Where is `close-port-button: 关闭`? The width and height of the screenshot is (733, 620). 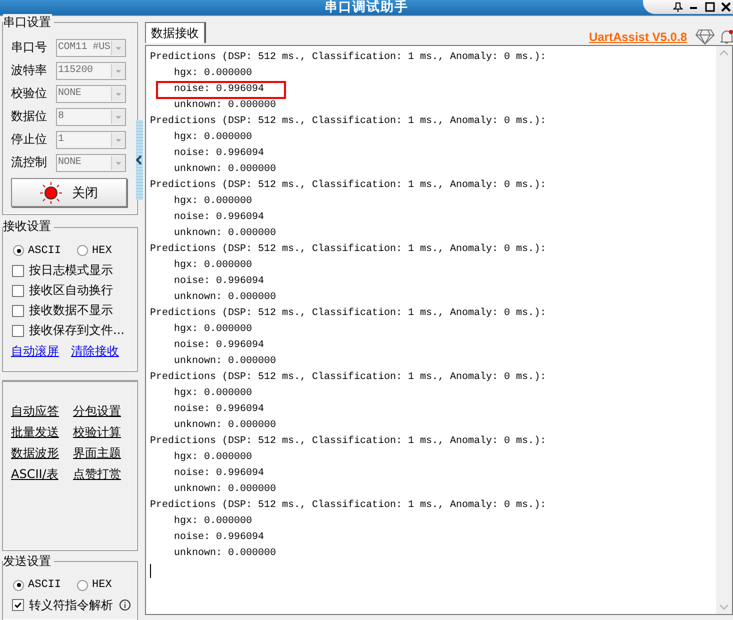 close-port-button: 关闭 is located at coordinates (69, 192).